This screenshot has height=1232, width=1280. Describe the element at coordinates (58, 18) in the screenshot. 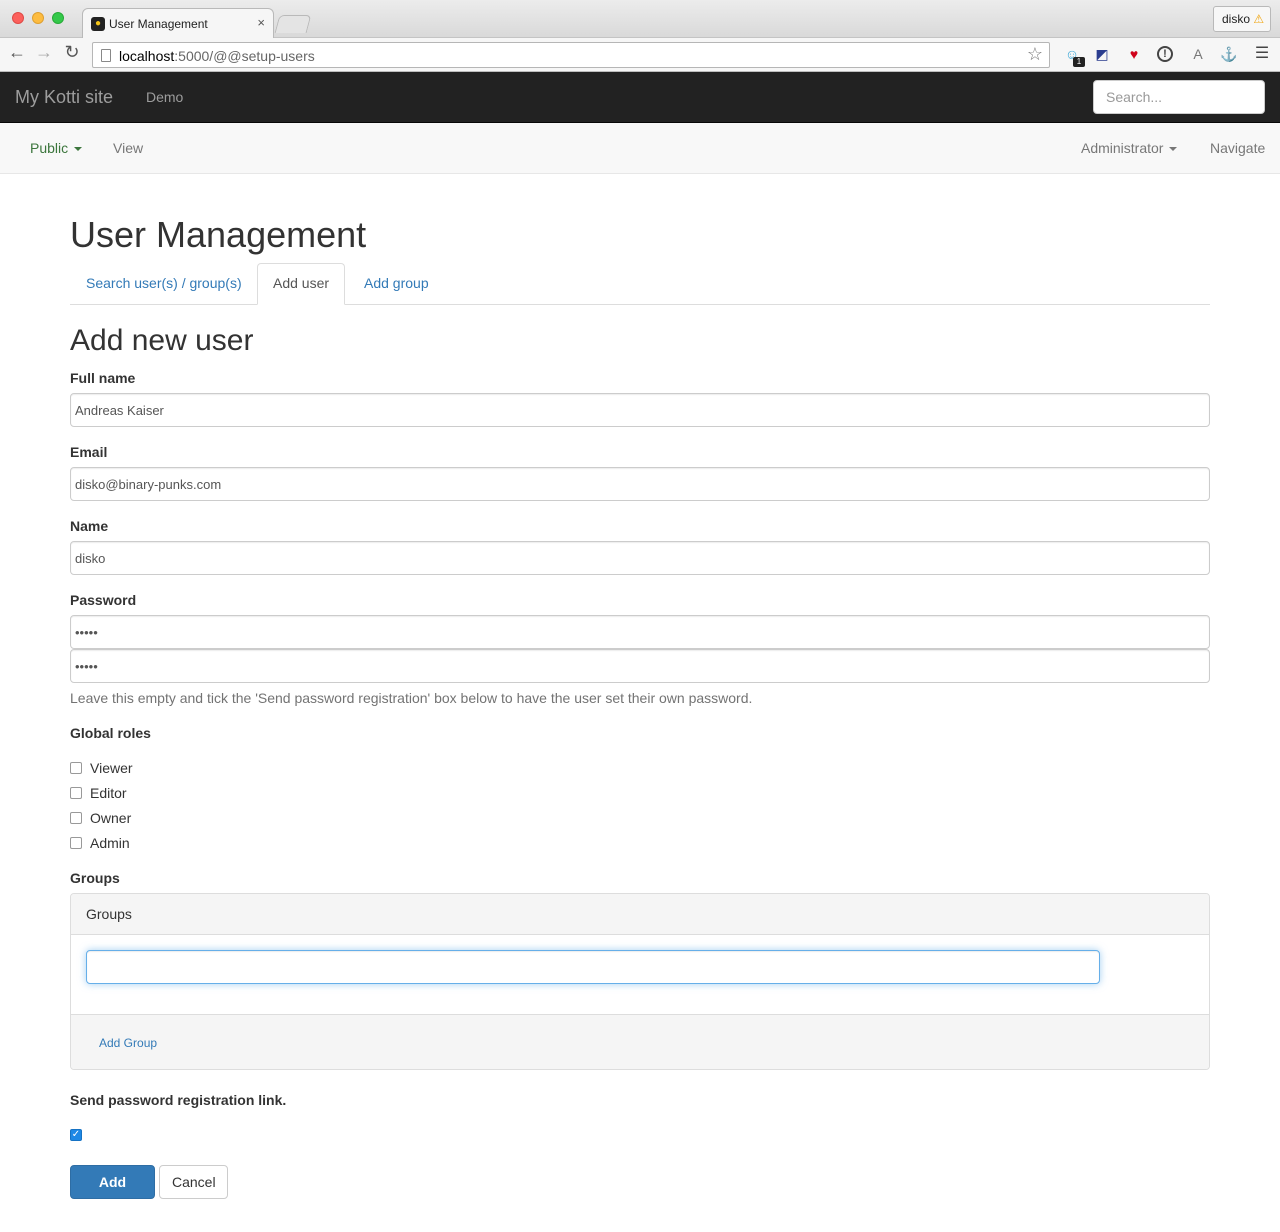

I see `zoom-window-button` at that location.